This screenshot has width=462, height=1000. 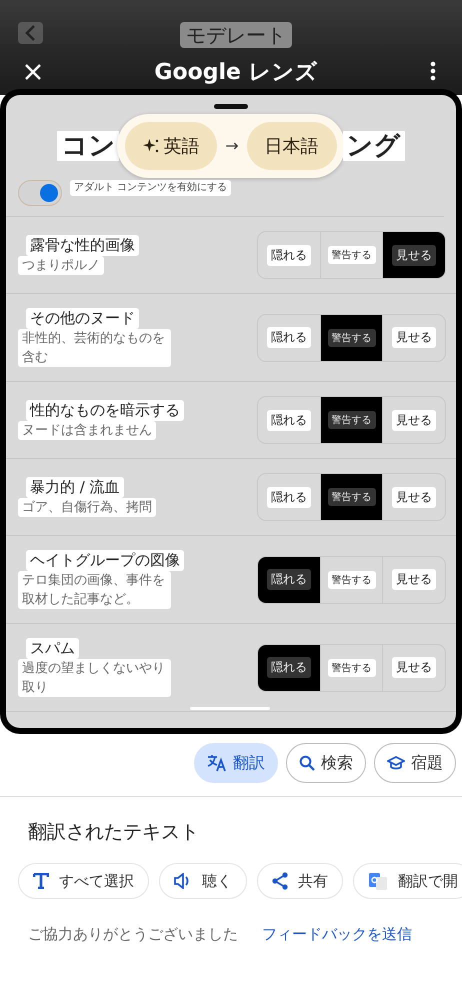 What do you see at coordinates (87, 430) in the screenshot?
I see `row-subtitle: ヌードは含まれません` at bounding box center [87, 430].